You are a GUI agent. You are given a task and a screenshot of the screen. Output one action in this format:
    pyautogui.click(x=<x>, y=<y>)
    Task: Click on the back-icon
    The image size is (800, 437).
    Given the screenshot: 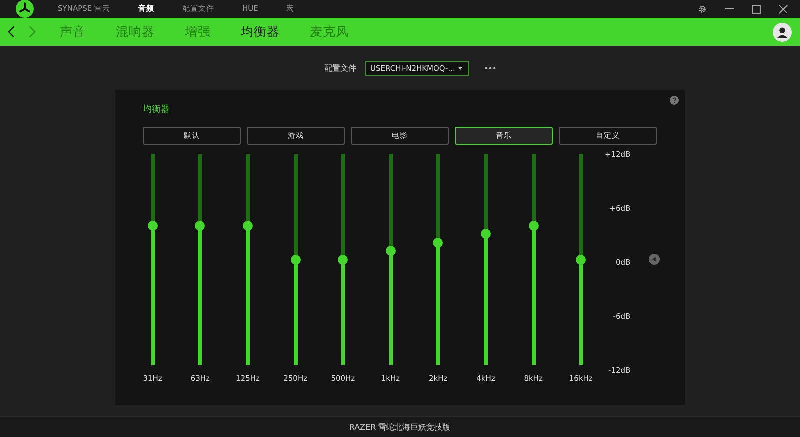 What is the action you would take?
    pyautogui.click(x=11, y=32)
    